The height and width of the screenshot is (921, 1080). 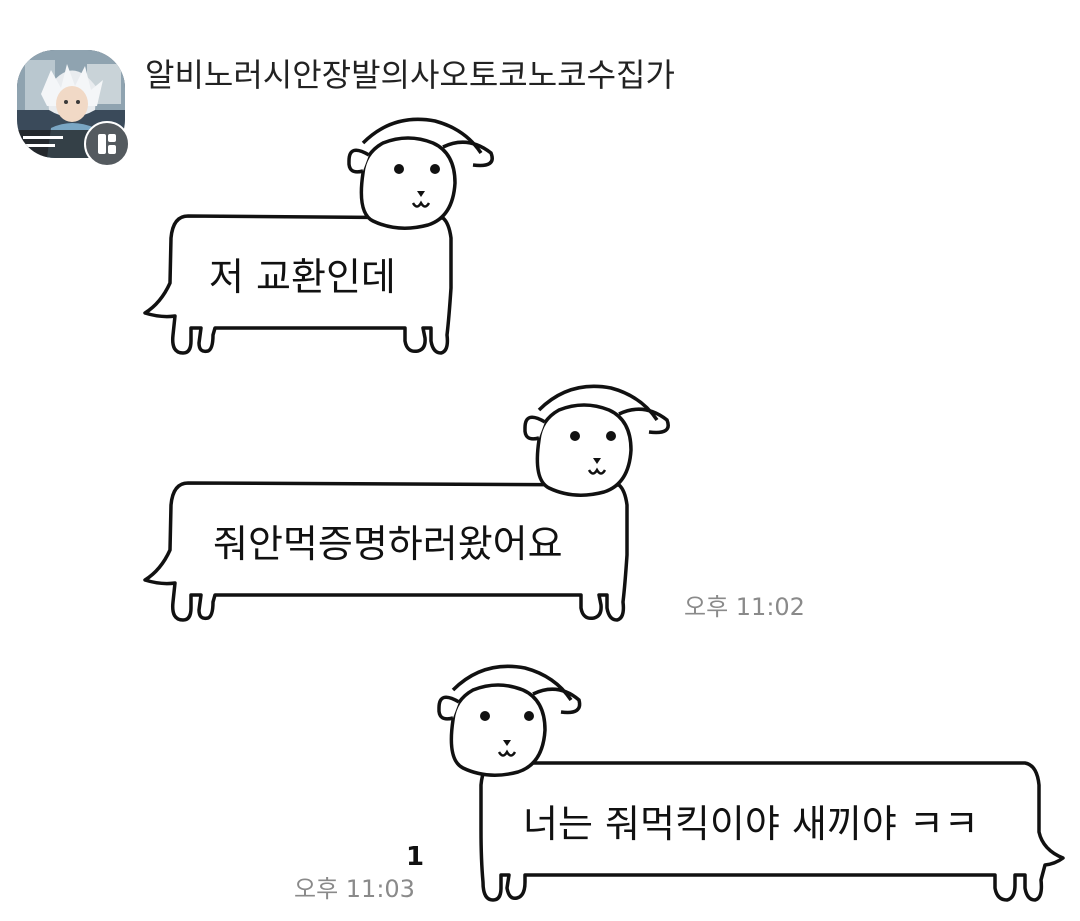 I want to click on unread-count-badge: 1, so click(x=415, y=857).